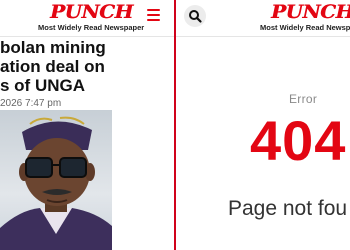 The width and height of the screenshot is (350, 250). I want to click on error-message: Page not fou, so click(288, 208).